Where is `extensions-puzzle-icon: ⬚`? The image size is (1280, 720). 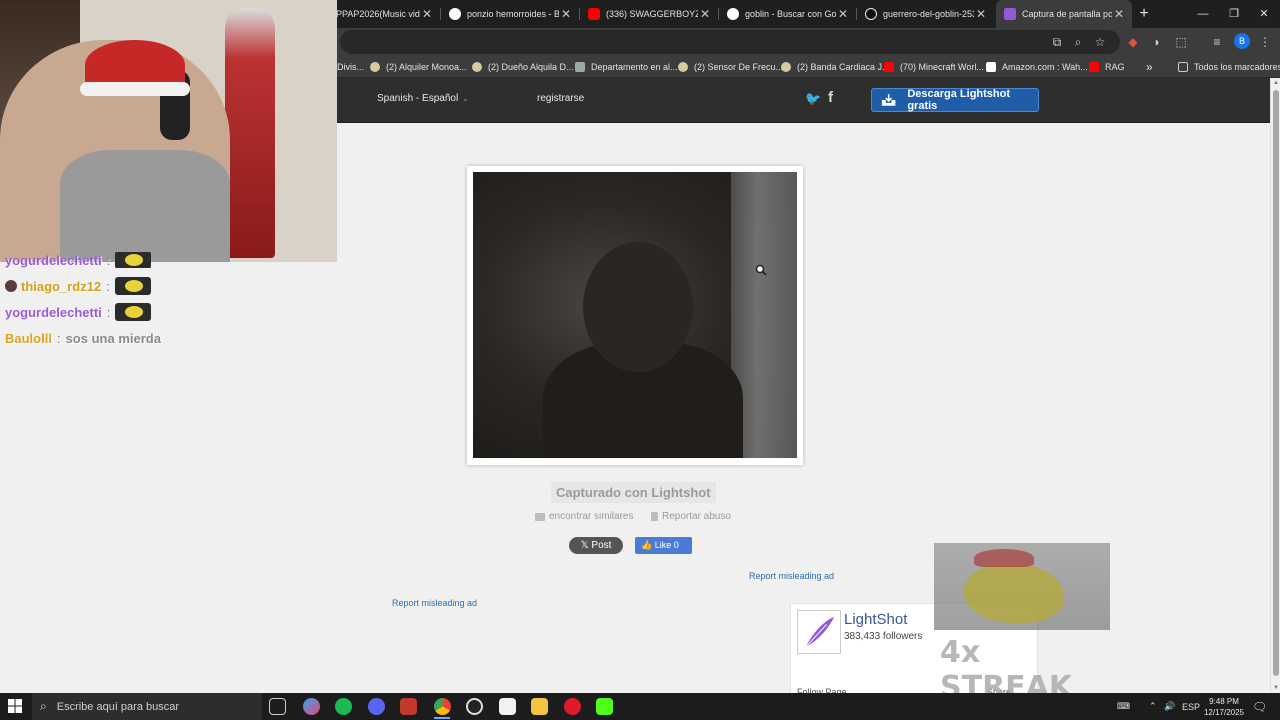
extensions-puzzle-icon: ⬚ is located at coordinates (1181, 42).